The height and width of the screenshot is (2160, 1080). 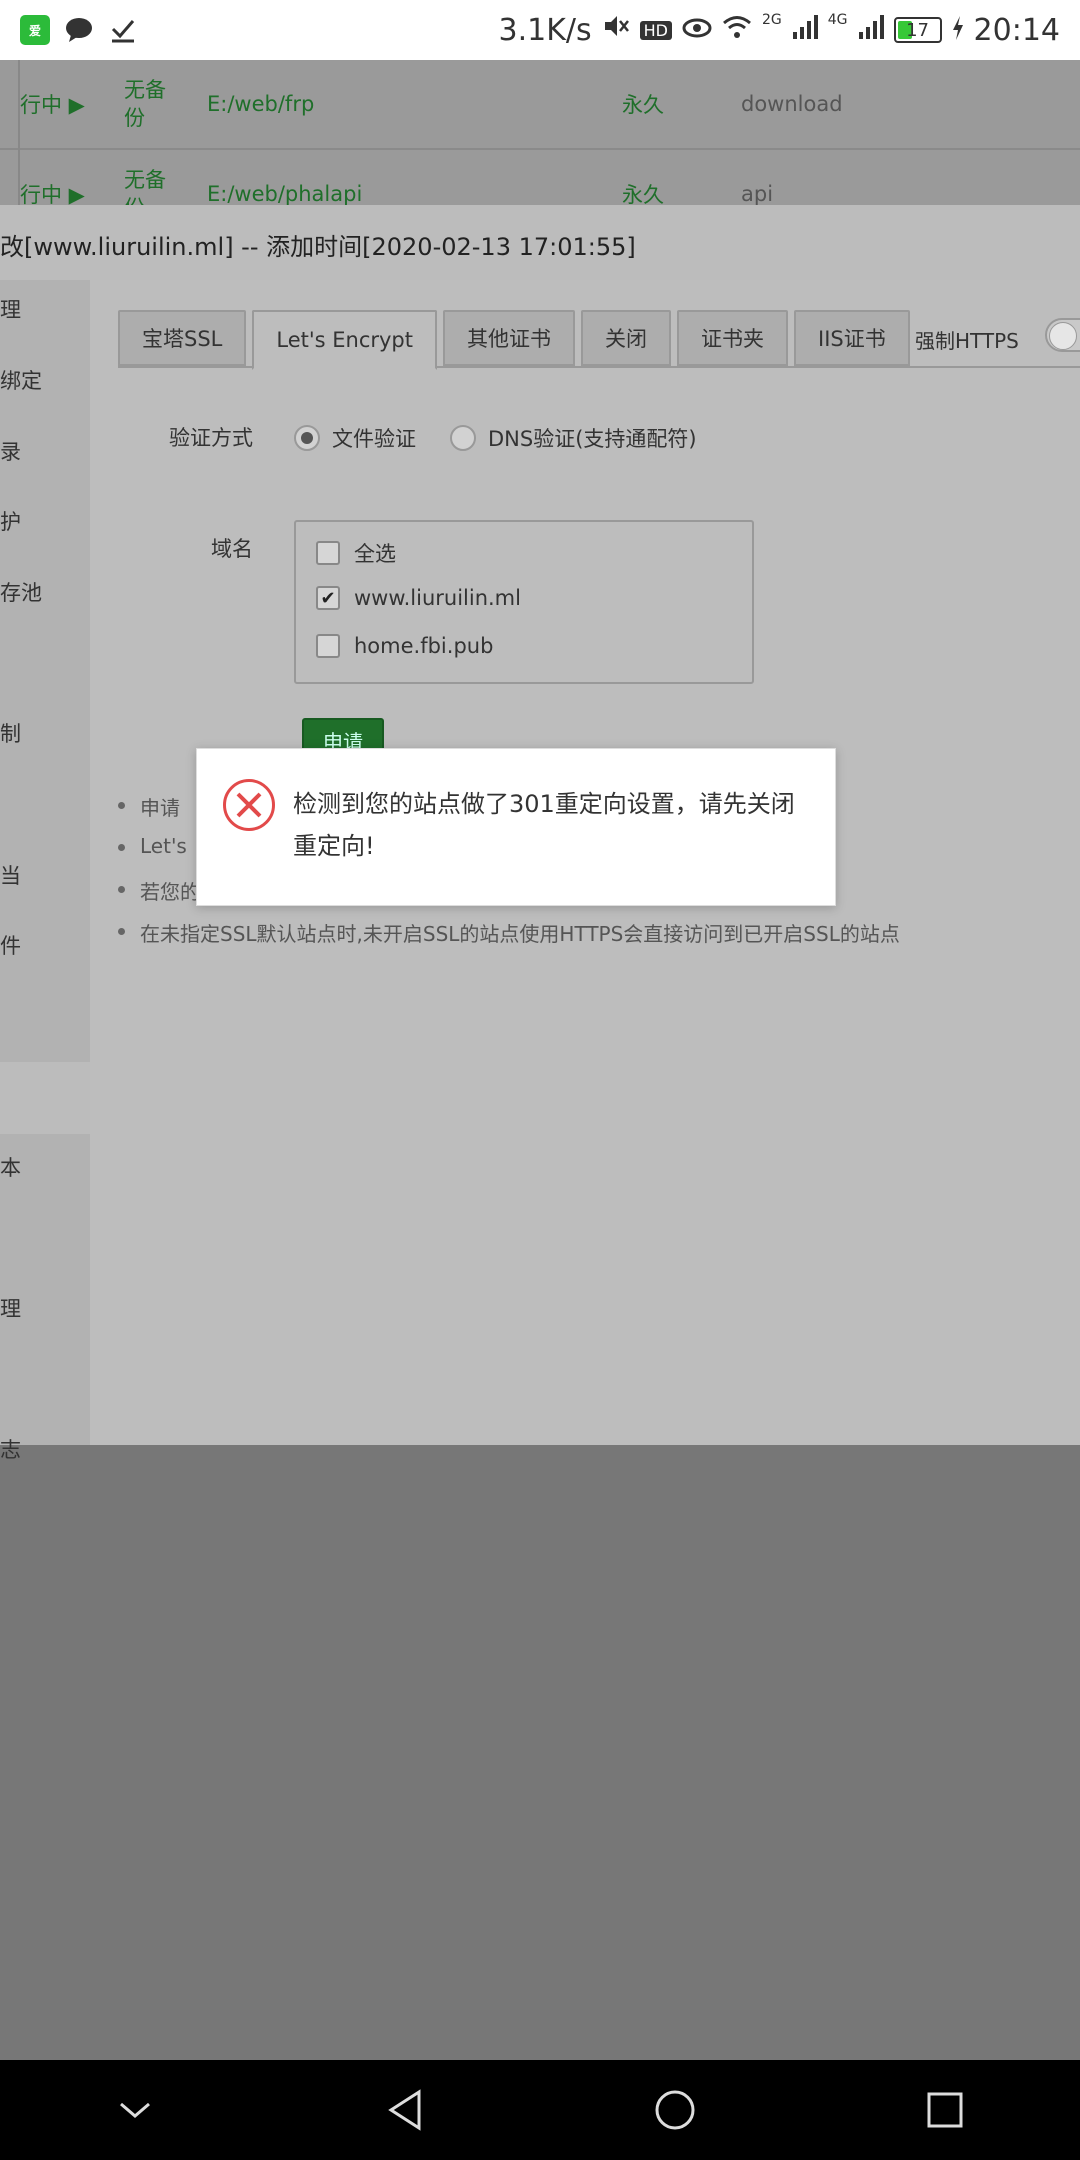 What do you see at coordinates (592, 439) in the screenshot?
I see `radio-label: DNS验证(支持通配符)` at bounding box center [592, 439].